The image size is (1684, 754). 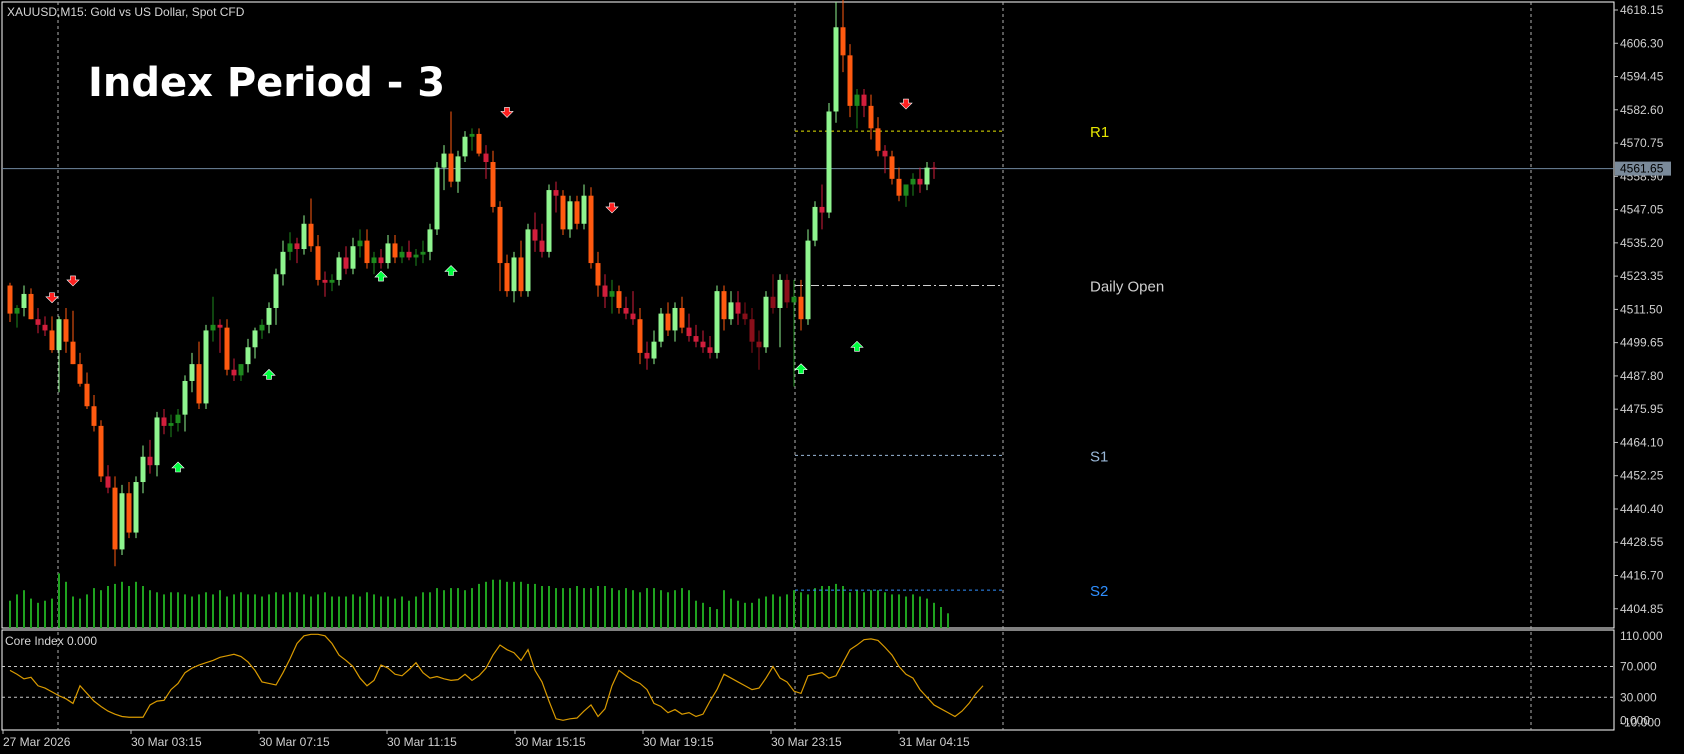 What do you see at coordinates (857, 346) in the screenshot?
I see `buy-arrow-icon` at bounding box center [857, 346].